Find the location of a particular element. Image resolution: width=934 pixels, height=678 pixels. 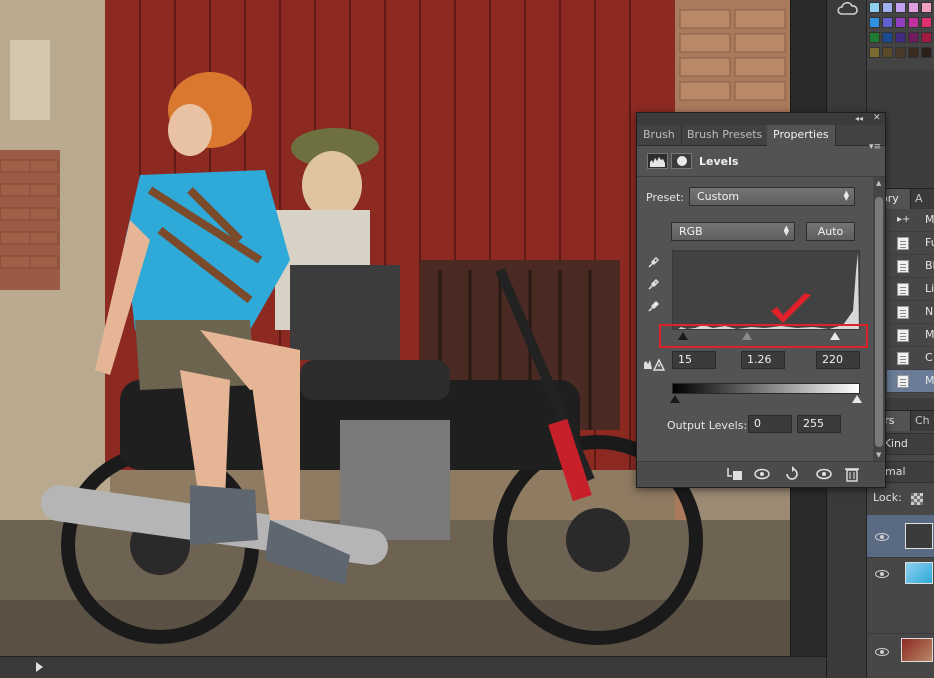

input-white-field: 220 is located at coordinates (838, 360).